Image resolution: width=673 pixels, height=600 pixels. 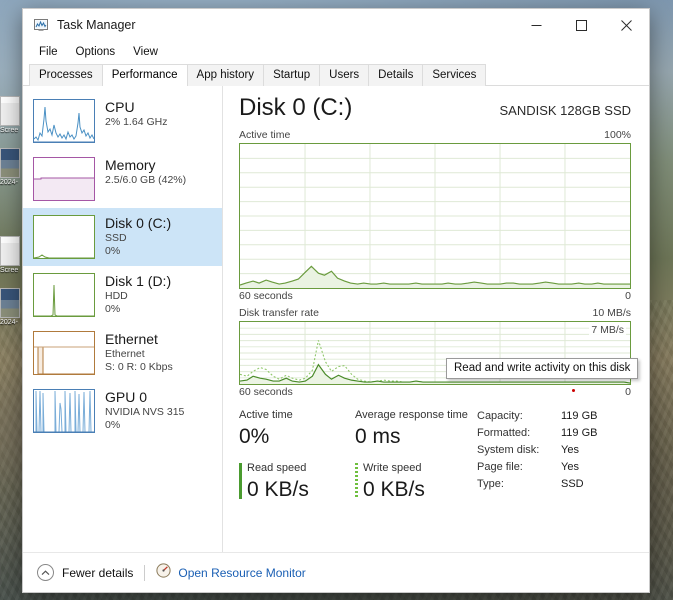 I want to click on sidebar-item-disk1: Disk 1 (D:) HDD 0%, so click(x=122, y=295).